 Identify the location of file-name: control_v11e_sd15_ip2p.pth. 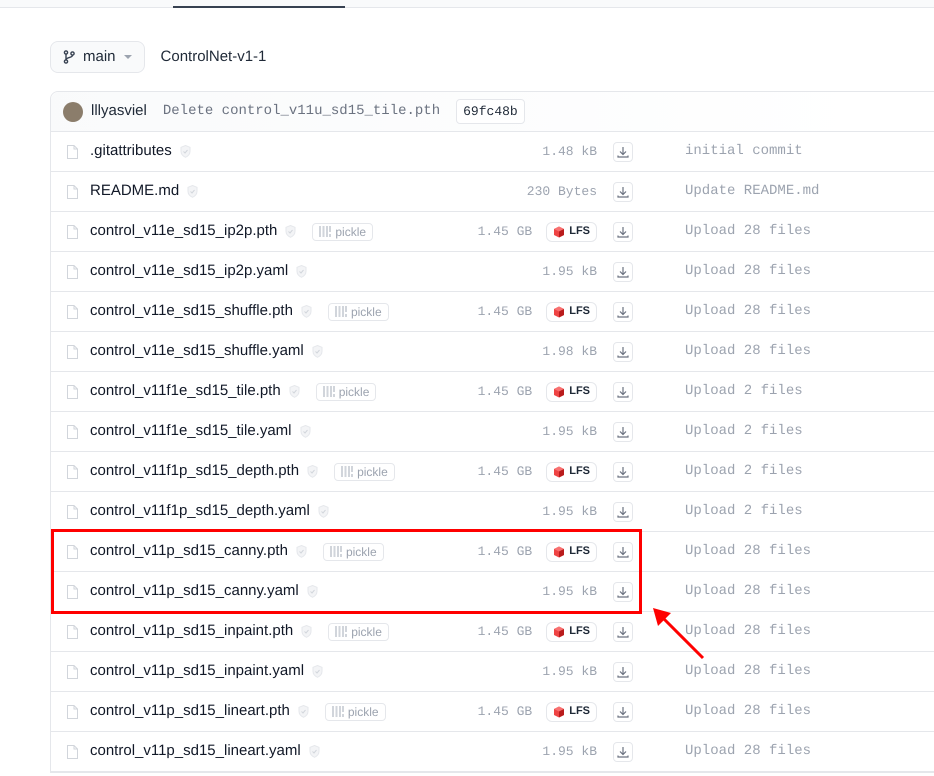
(184, 231).